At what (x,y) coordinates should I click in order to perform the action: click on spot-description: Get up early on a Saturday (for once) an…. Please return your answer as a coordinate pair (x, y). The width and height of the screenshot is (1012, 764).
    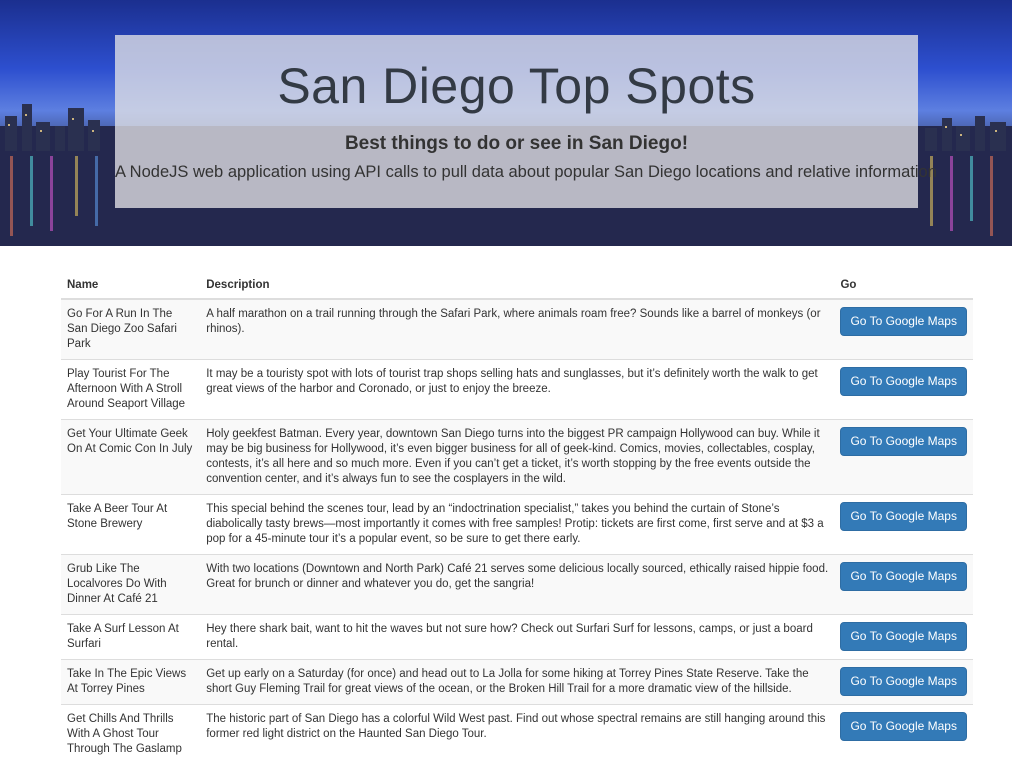
    Looking at the image, I should click on (517, 682).